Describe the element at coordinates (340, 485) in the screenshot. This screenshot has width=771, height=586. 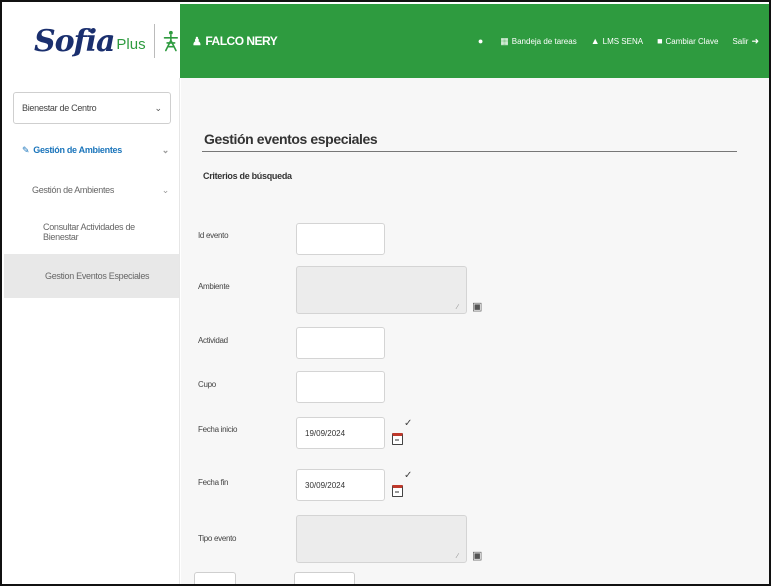
I see `fecha-fin-input` at that location.